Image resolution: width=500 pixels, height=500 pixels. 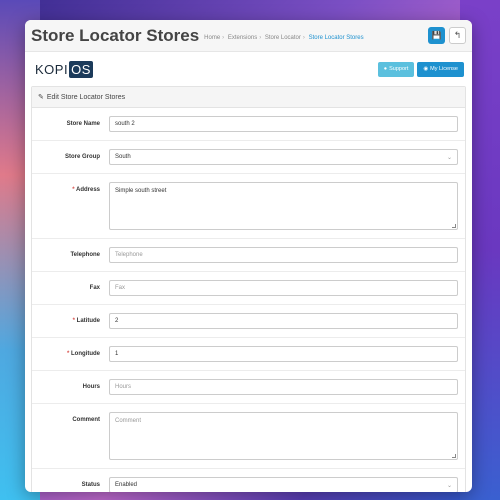 What do you see at coordinates (283, 387) in the screenshot?
I see `hours-input: Hours` at bounding box center [283, 387].